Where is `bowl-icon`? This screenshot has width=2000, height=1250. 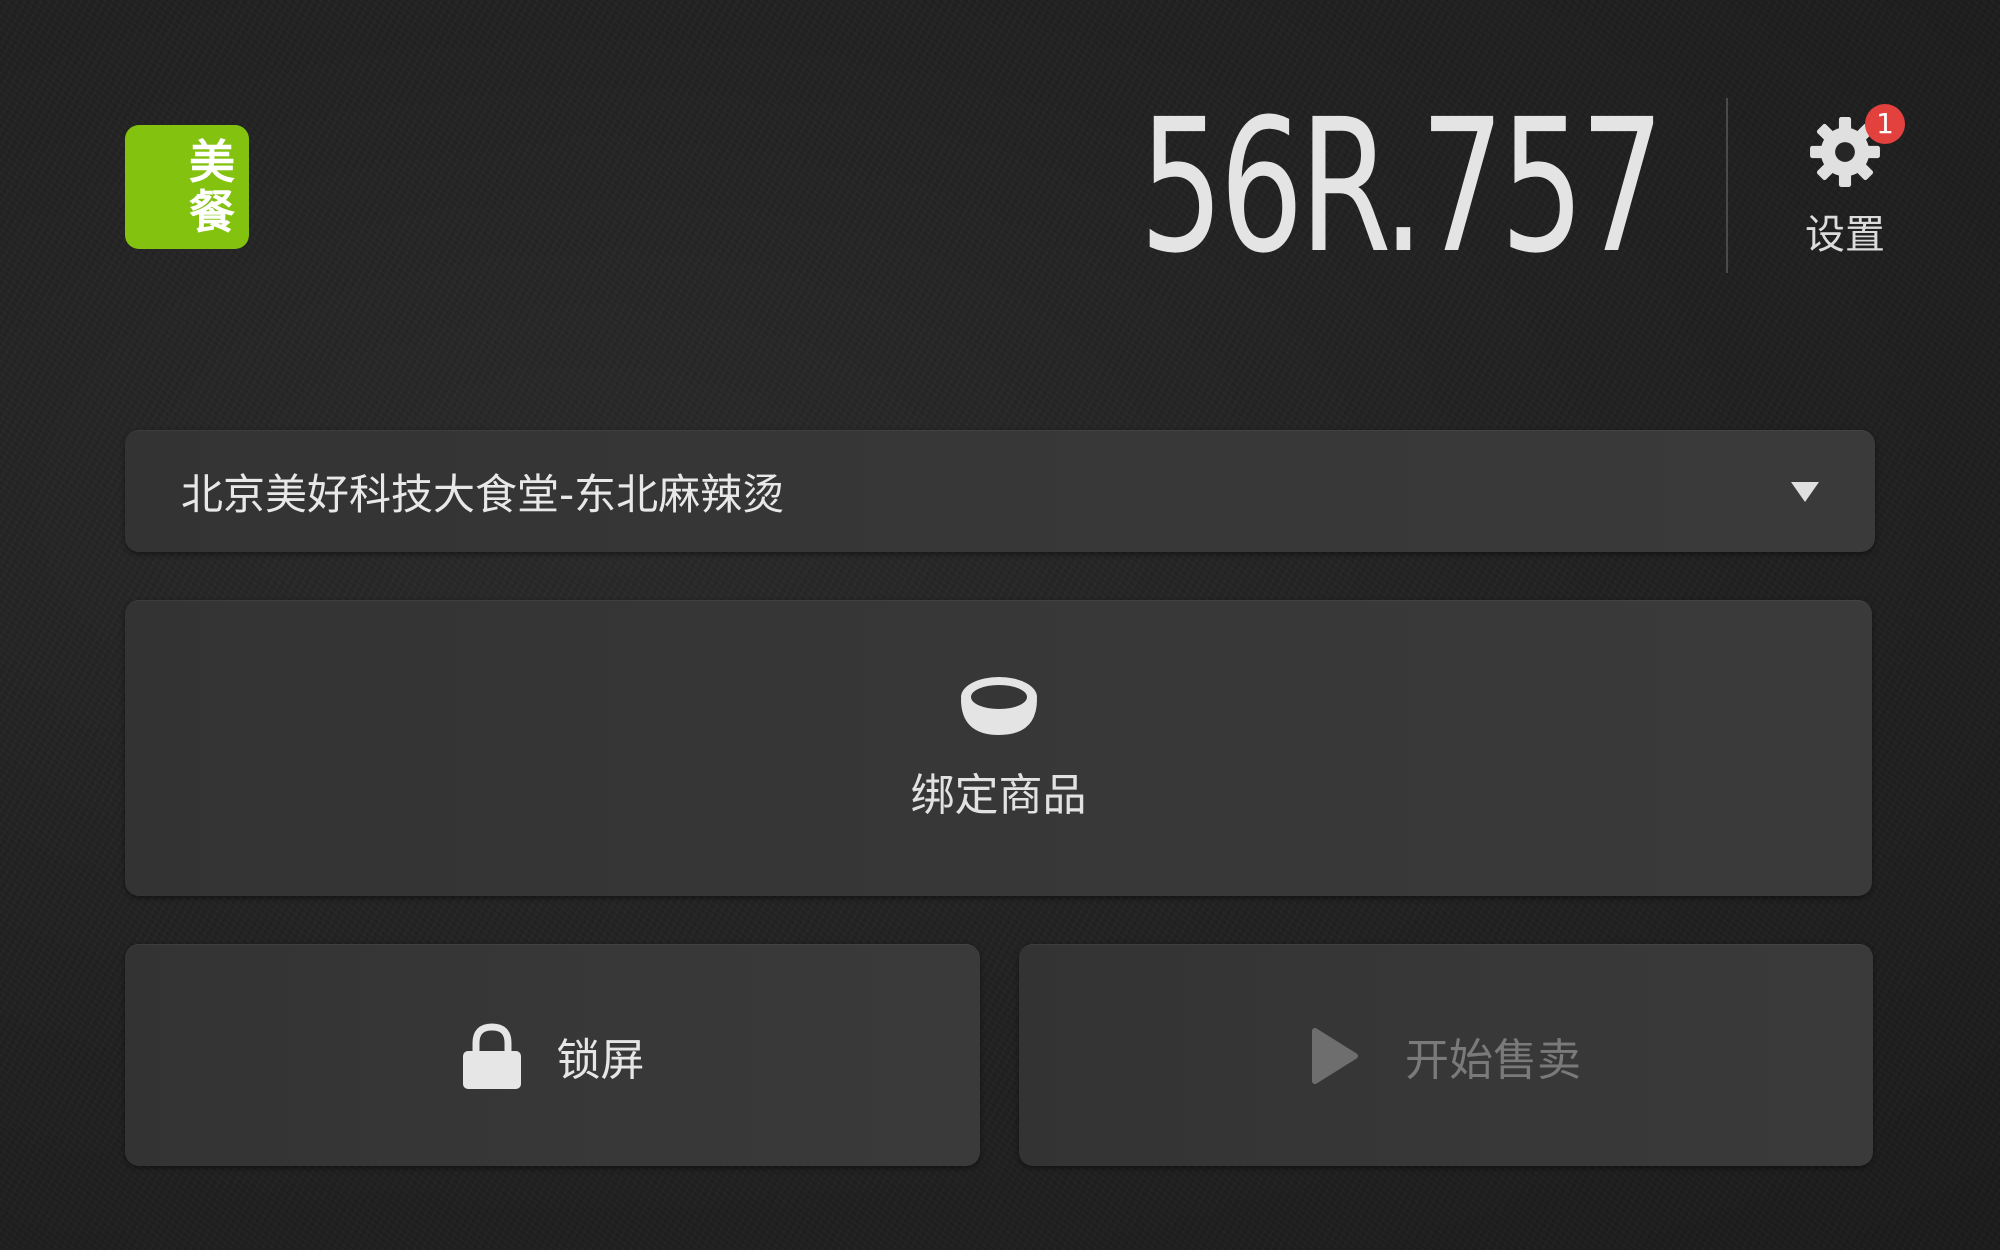
bowl-icon is located at coordinates (998, 705).